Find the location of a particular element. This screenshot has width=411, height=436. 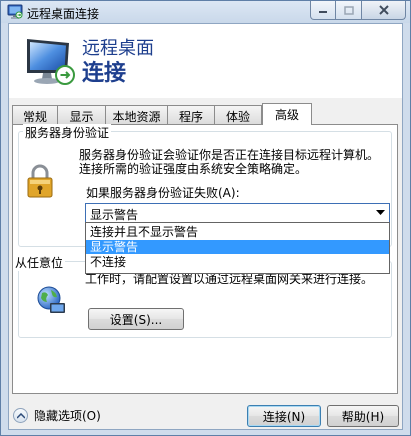

option-show-warning: 显示警告 is located at coordinates (237, 247).